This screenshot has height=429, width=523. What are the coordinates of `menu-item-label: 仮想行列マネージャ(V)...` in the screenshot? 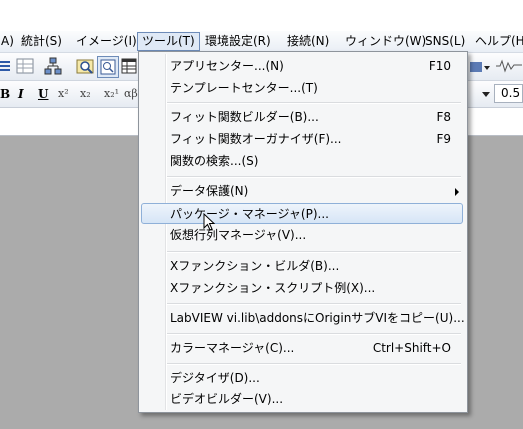 It's located at (238, 235).